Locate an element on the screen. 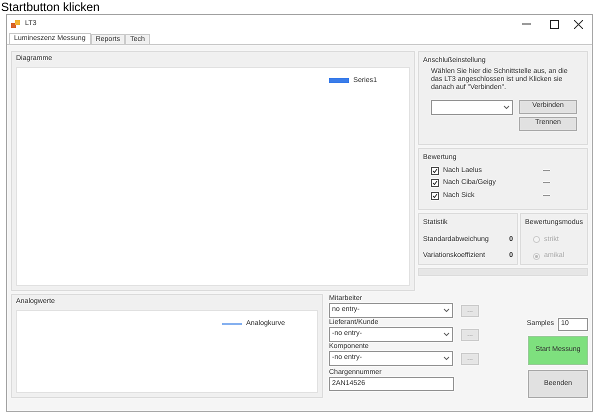 This screenshot has width=593, height=412. minimize-icon is located at coordinates (526, 24).